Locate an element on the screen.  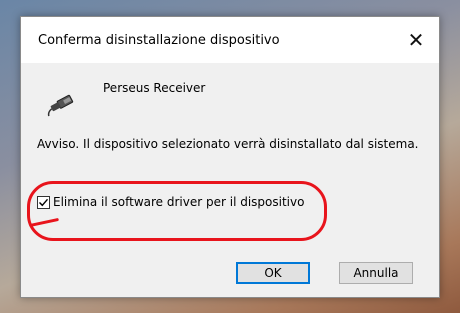
ok-button: OK is located at coordinates (273, 273).